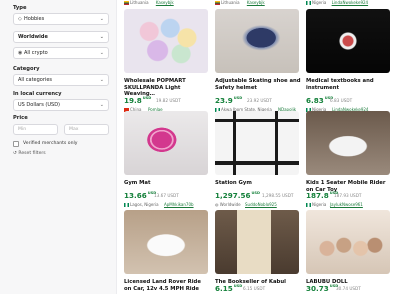  Describe the element at coordinates (29, 153) in the screenshot. I see `reset-filters-link: ↺ Reset filters` at that location.